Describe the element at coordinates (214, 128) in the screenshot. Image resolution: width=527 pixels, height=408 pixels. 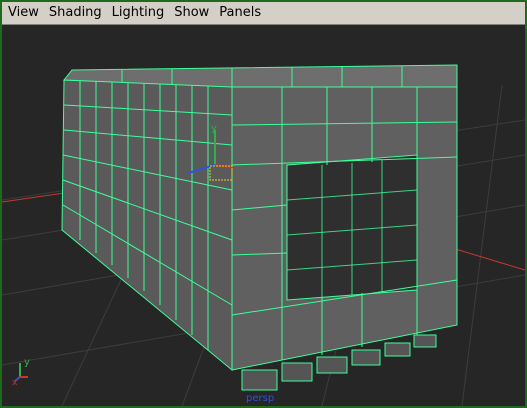
I see `manip-y-label: y` at that location.